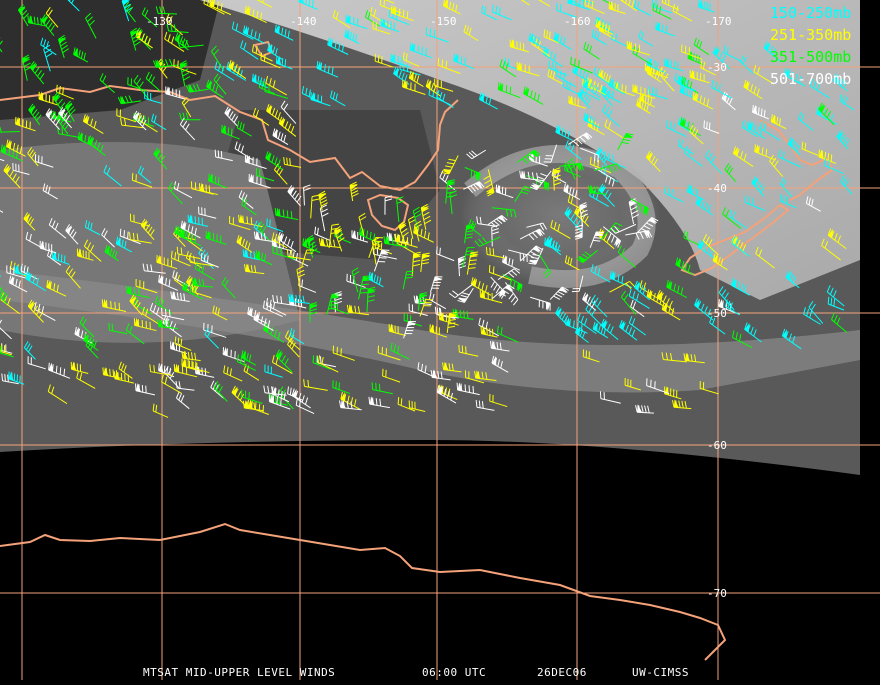 Image resolution: width=880 pixels, height=685 pixels. What do you see at coordinates (718, 21) in the screenshot?
I see `lon-label: -170` at bounding box center [718, 21].